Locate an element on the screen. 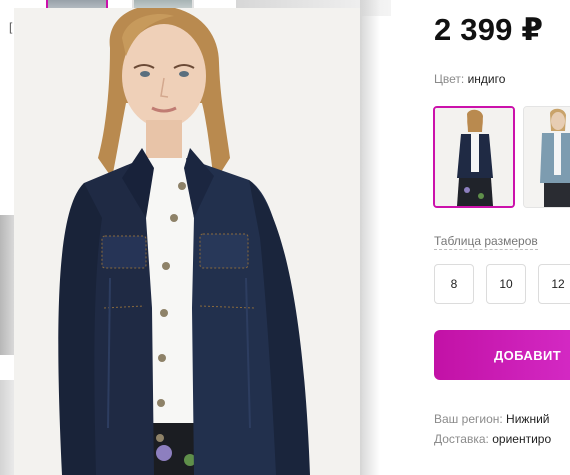 The width and height of the screenshot is (570, 475). swatch-light-denim-image is located at coordinates (547, 157).